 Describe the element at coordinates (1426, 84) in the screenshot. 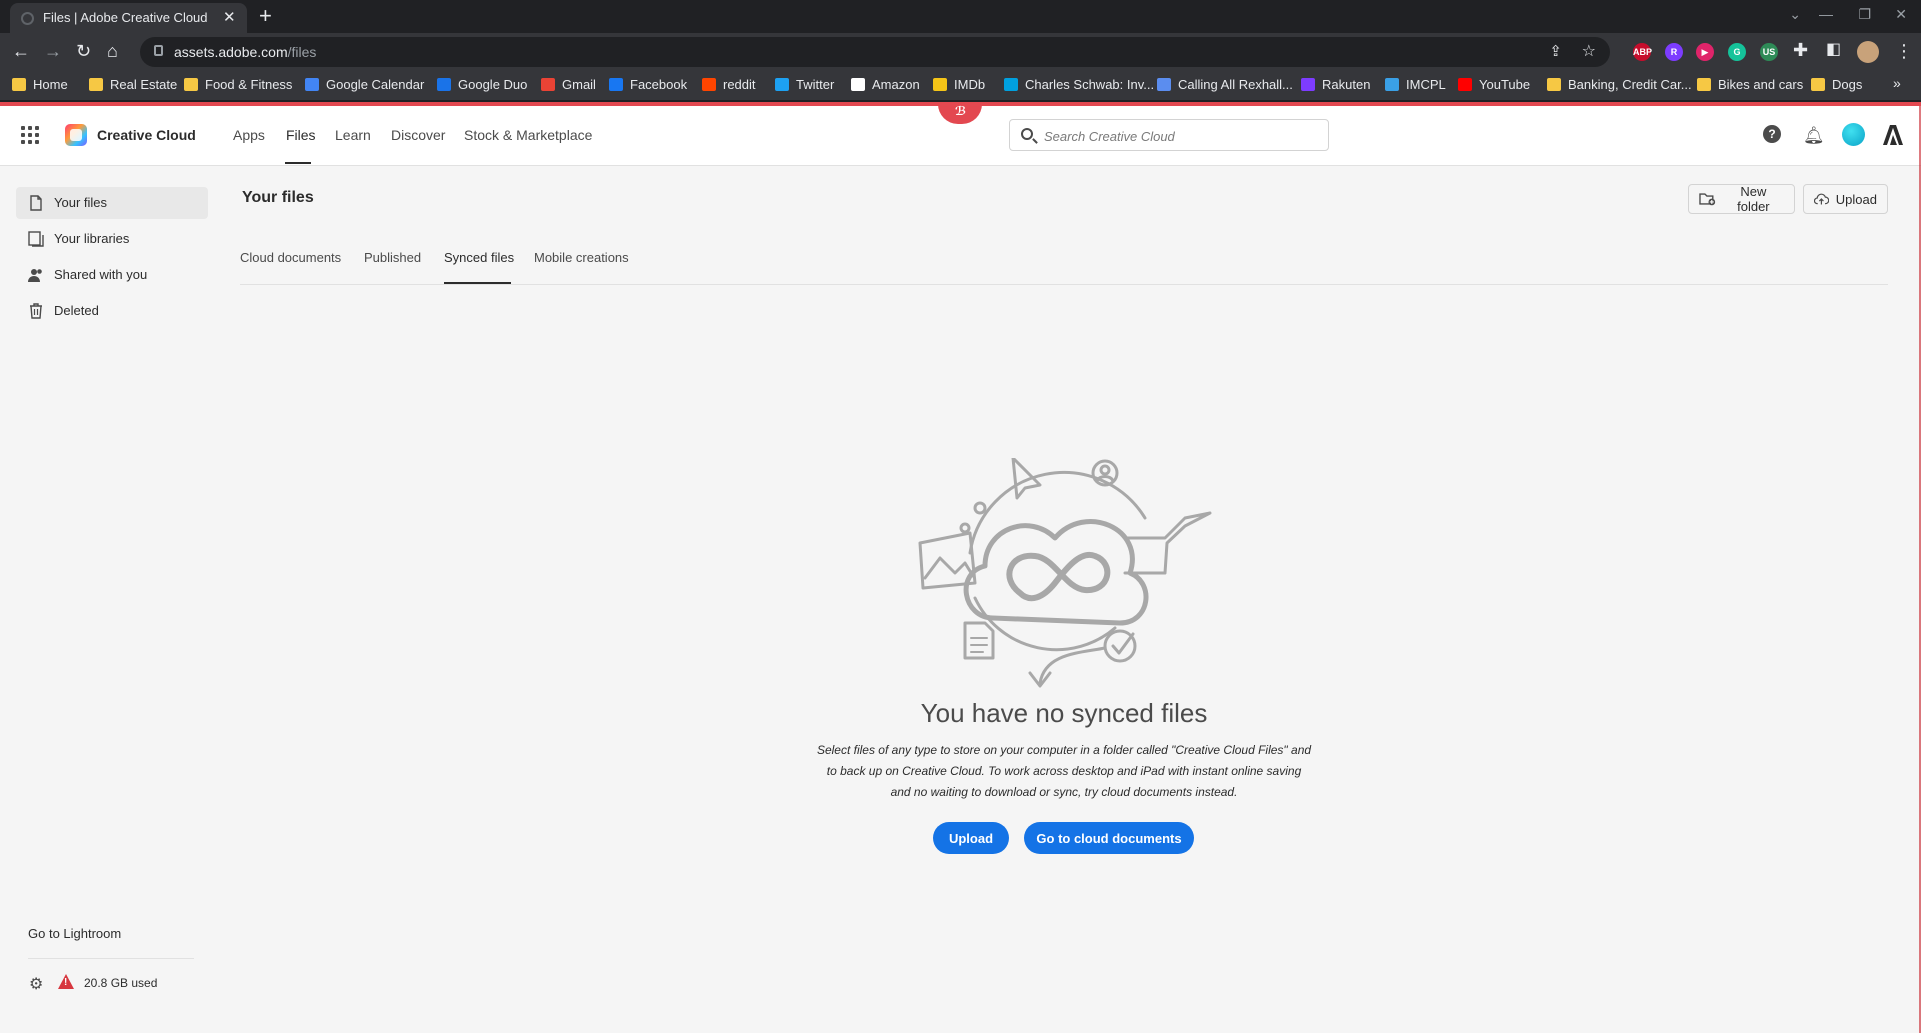

I see `bookmark-label: IMCPL` at that location.